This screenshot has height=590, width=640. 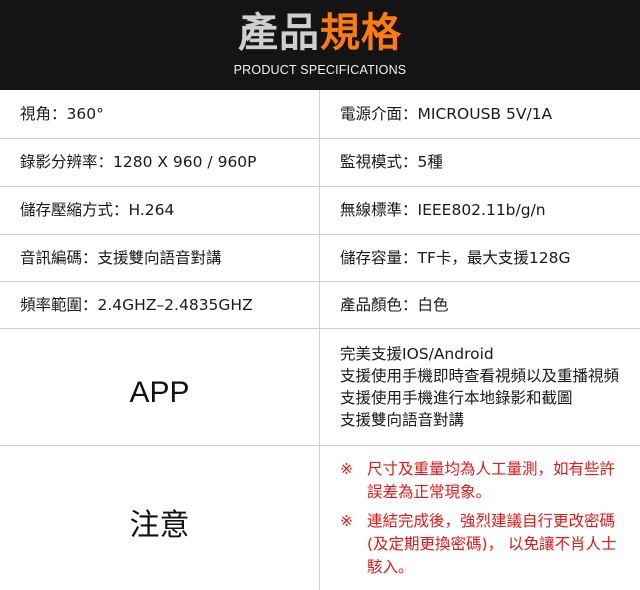 I want to click on spec-compression: 儲存壓縮方式：H.264, so click(x=97, y=210).